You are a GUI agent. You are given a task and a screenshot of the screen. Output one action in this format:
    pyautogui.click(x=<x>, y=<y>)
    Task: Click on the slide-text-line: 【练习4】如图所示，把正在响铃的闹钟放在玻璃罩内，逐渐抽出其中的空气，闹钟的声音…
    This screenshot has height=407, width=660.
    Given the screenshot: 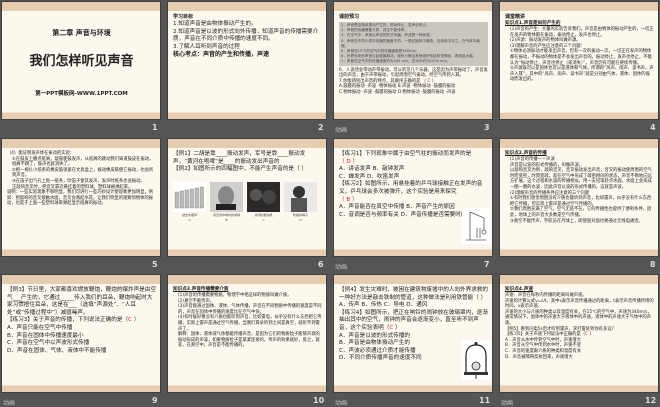 What is the action you would take?
    pyautogui.click(x=413, y=320)
    